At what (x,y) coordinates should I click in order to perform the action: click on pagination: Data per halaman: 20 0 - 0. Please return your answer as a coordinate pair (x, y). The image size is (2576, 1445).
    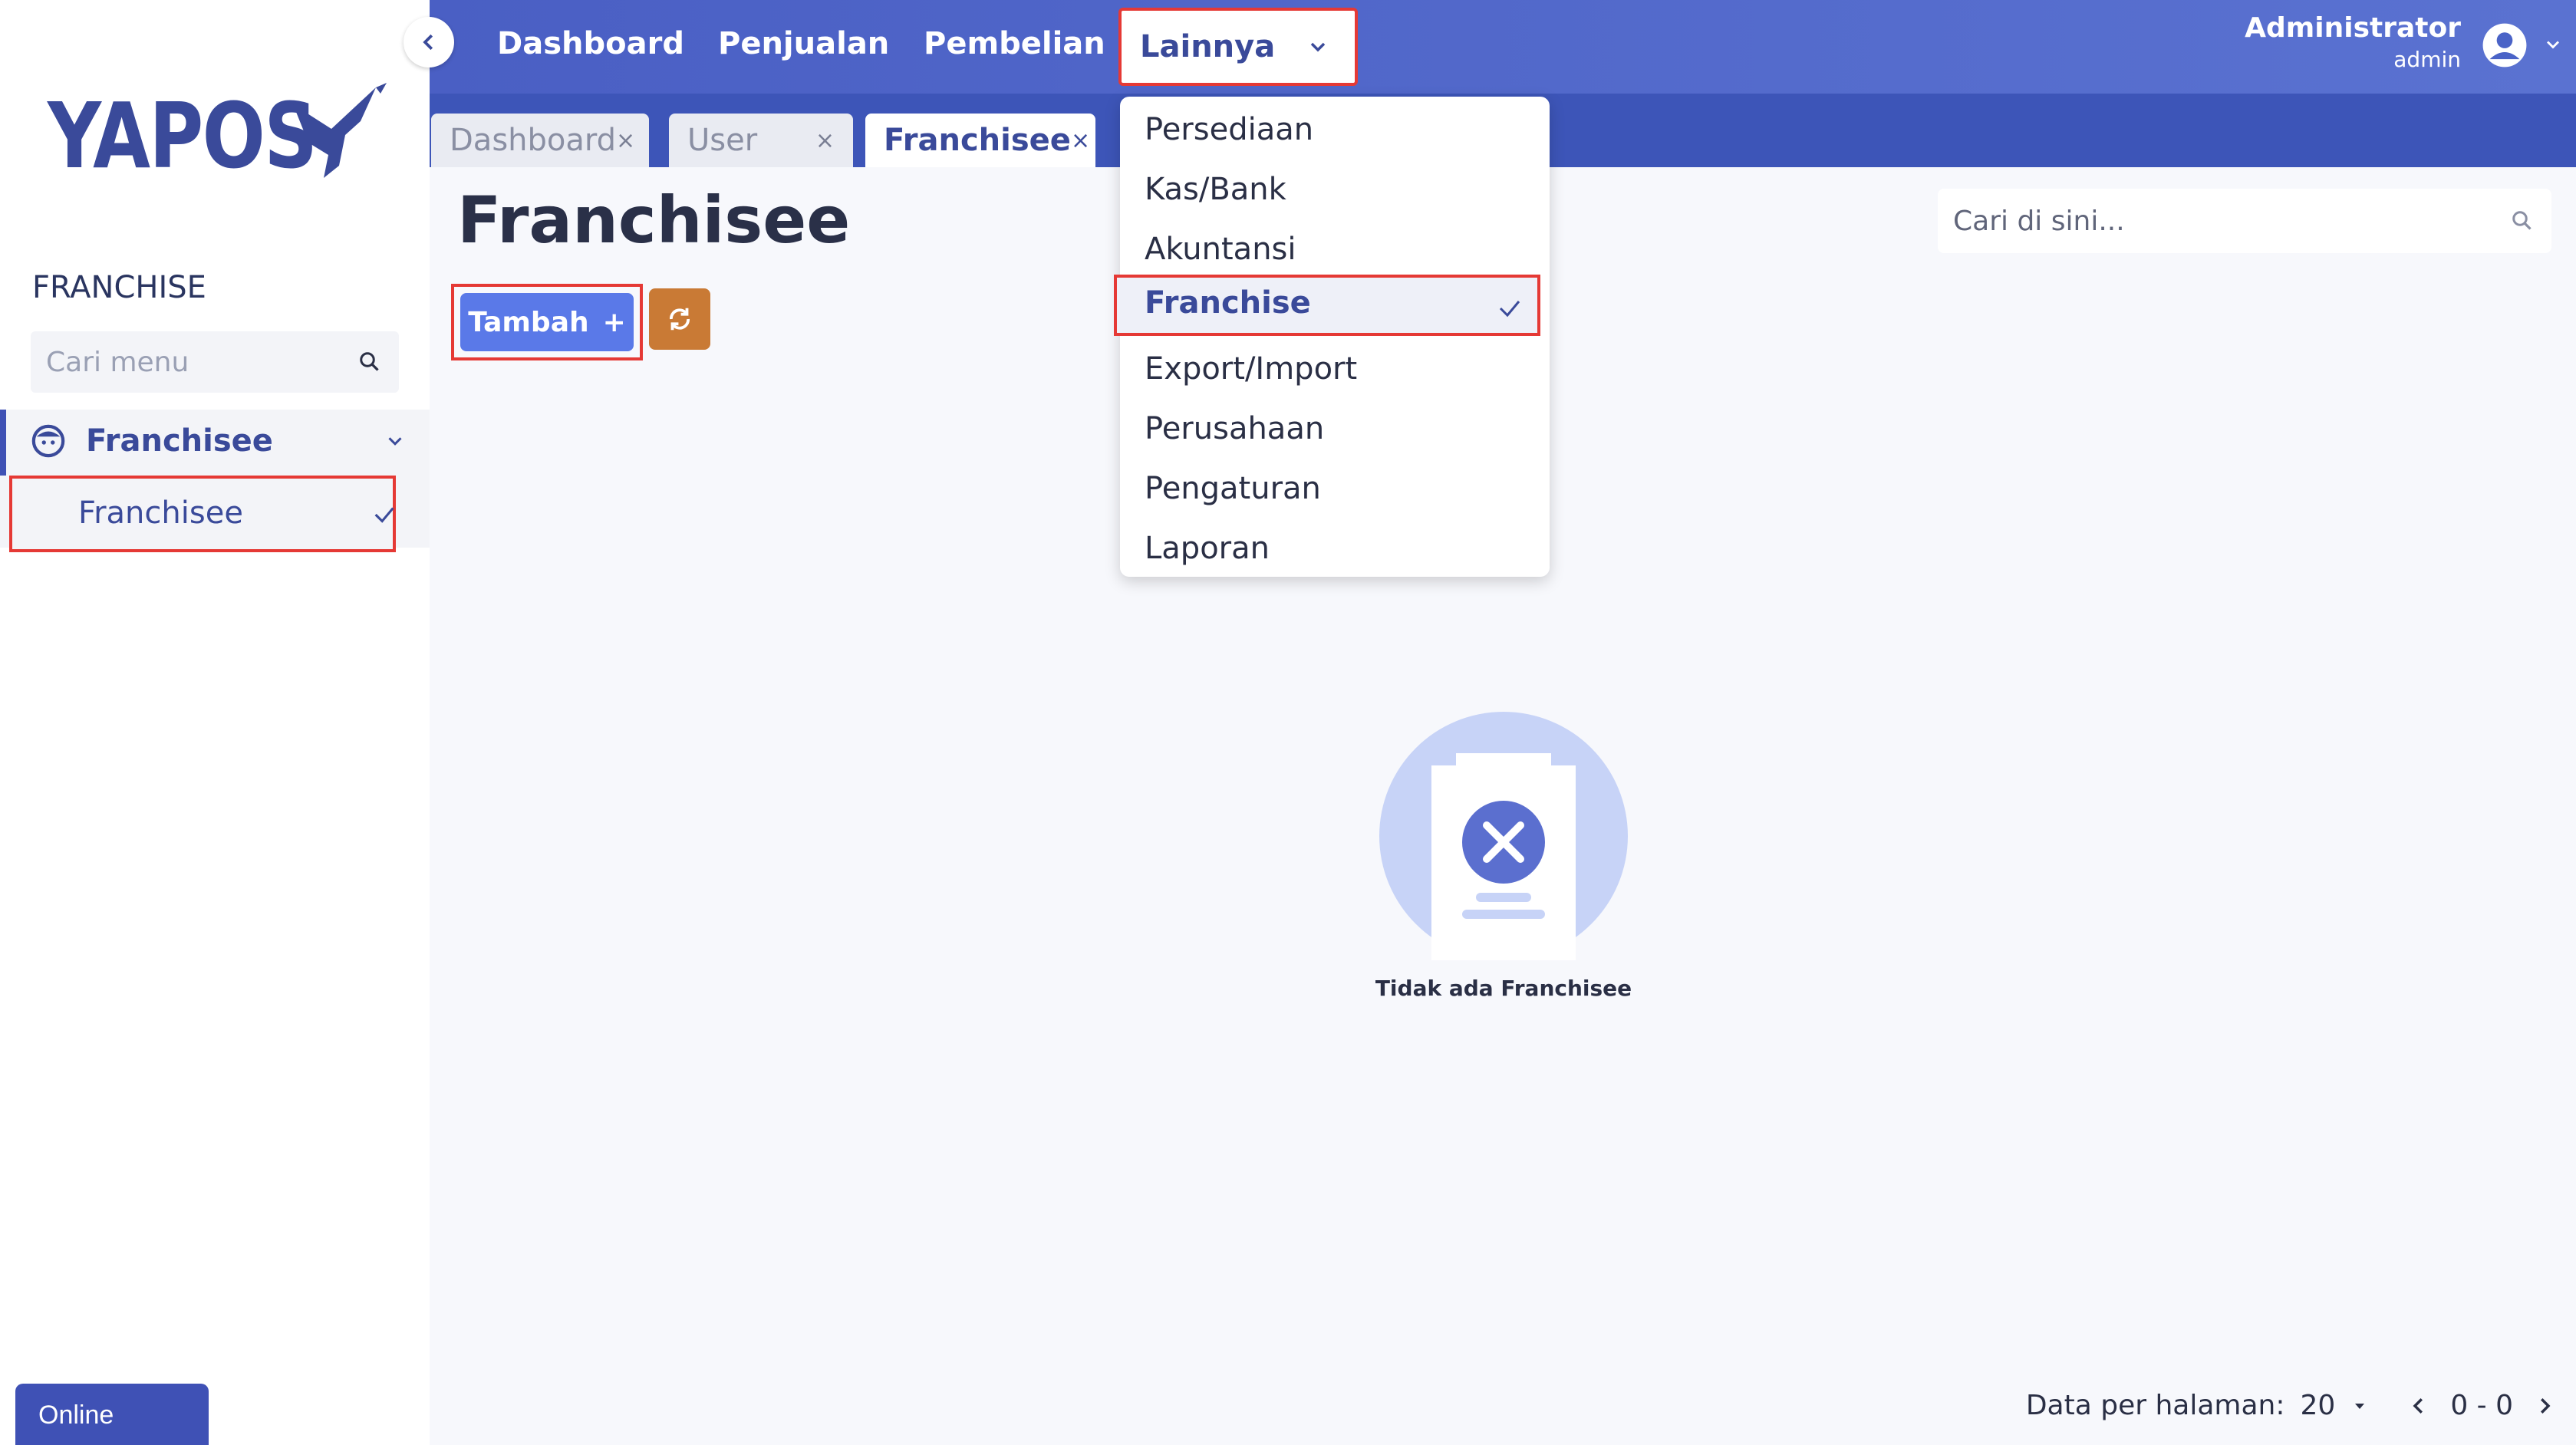
    Looking at the image, I should click on (2291, 1405).